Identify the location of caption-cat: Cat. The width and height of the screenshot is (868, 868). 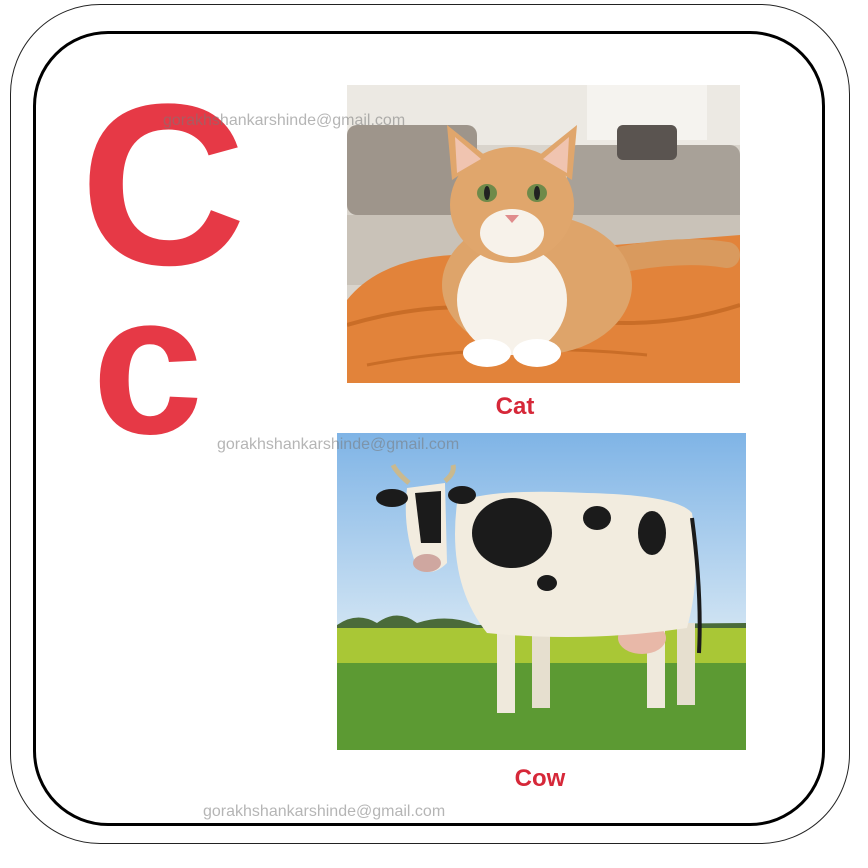
(515, 406).